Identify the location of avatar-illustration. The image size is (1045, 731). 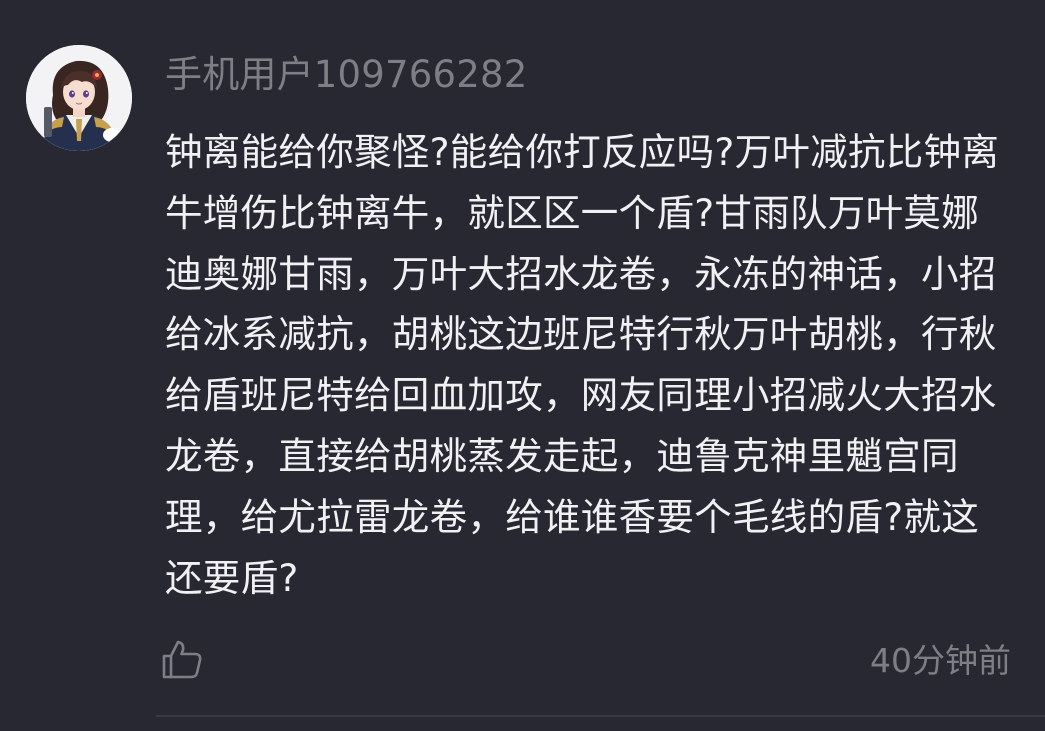
(79, 98).